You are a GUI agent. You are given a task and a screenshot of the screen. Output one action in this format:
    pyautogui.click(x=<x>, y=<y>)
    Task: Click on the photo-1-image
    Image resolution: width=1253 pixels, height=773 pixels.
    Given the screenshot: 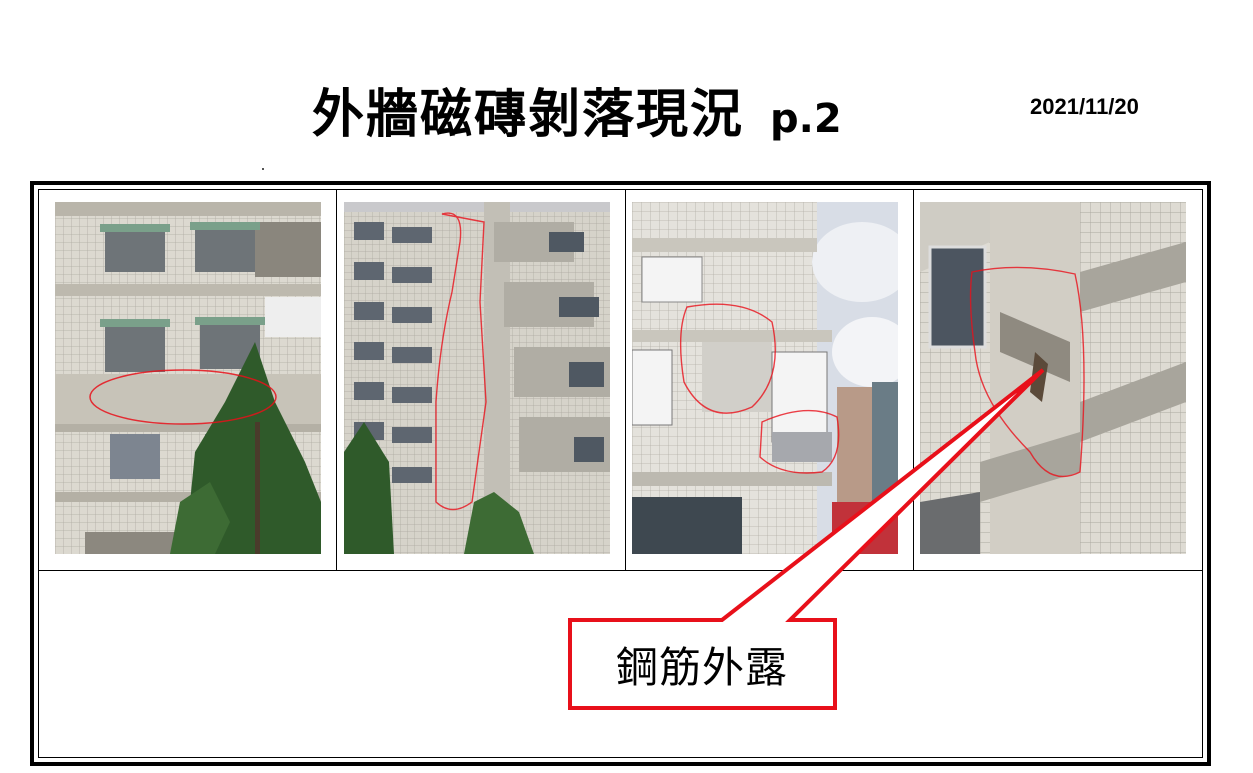 What is the action you would take?
    pyautogui.click(x=188, y=378)
    